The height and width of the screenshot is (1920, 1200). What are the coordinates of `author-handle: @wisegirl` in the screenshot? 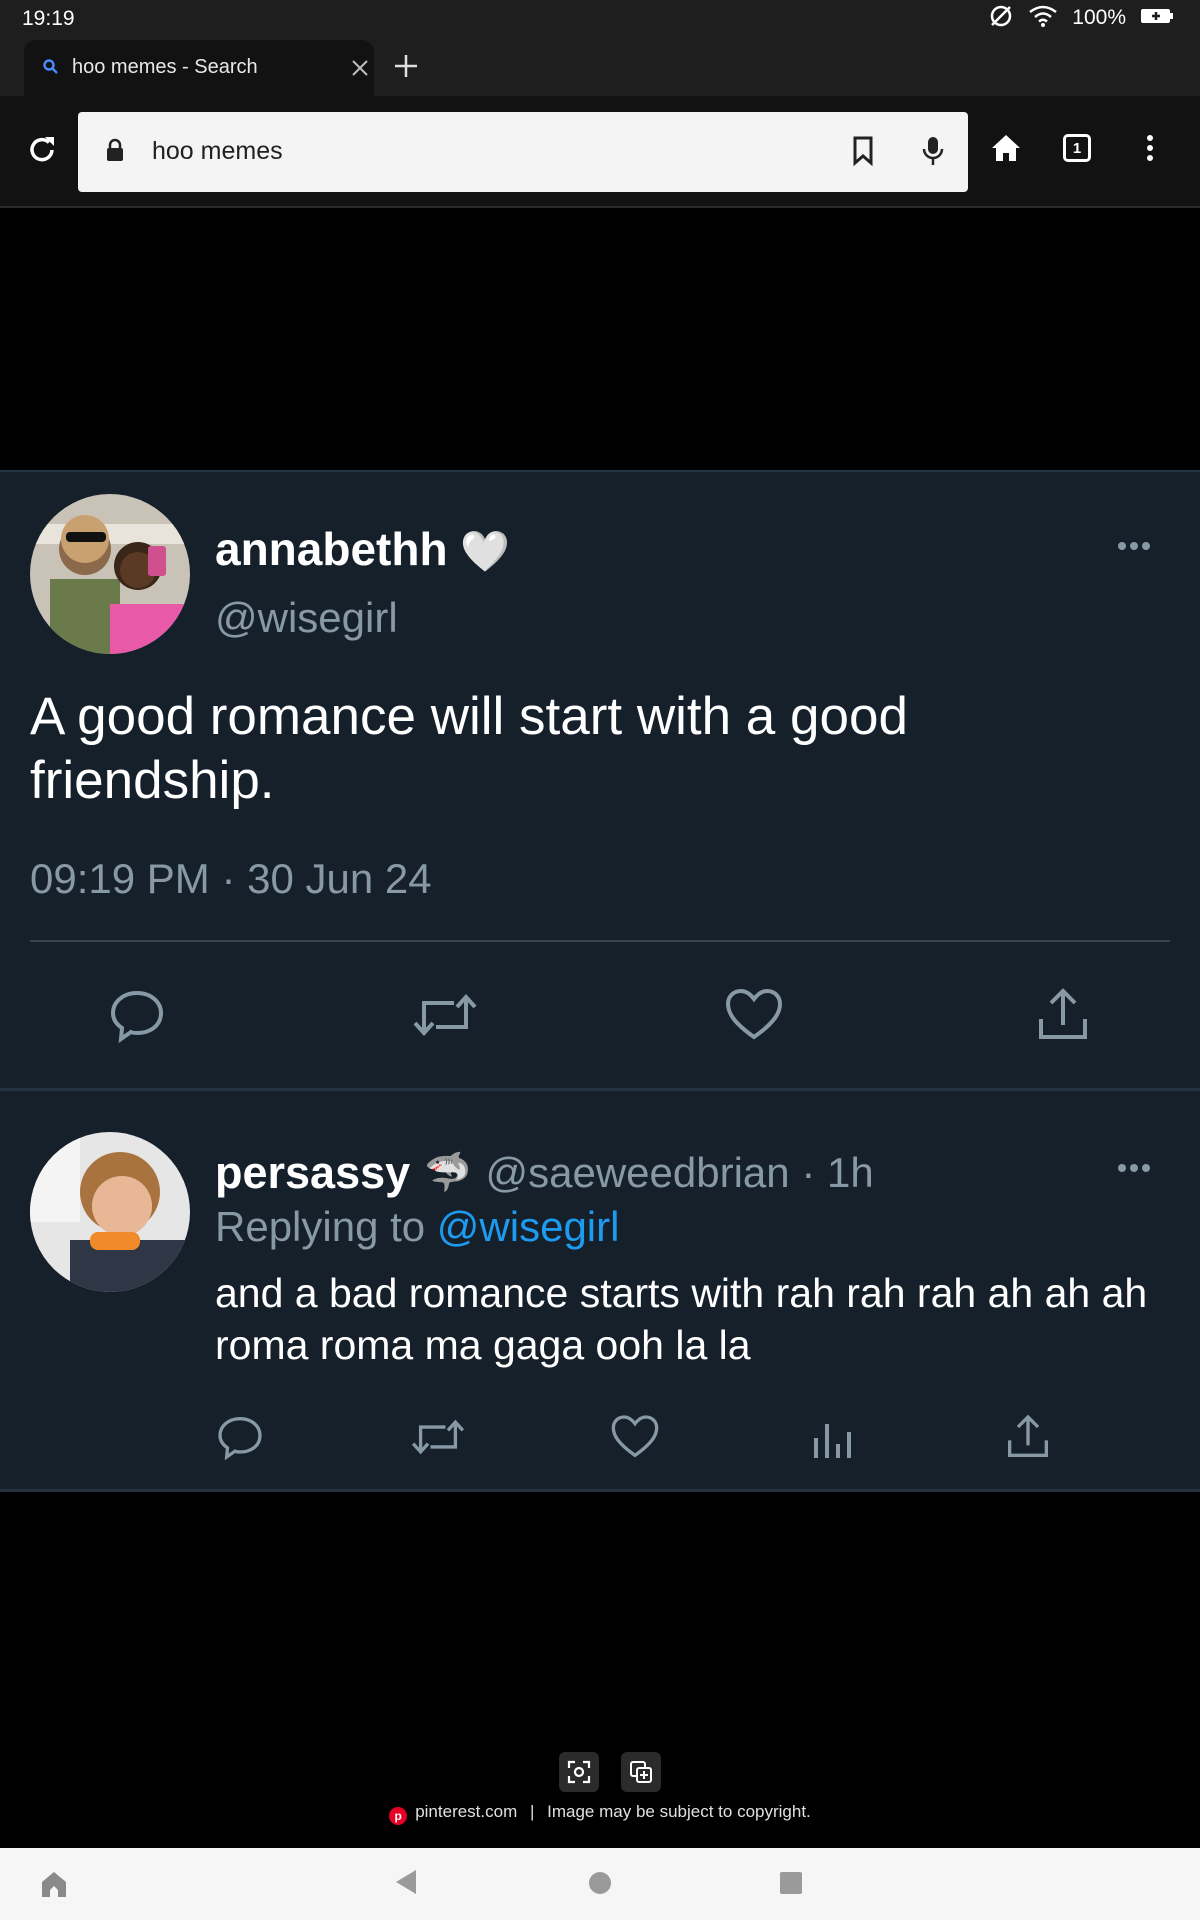 It's located at (306, 617).